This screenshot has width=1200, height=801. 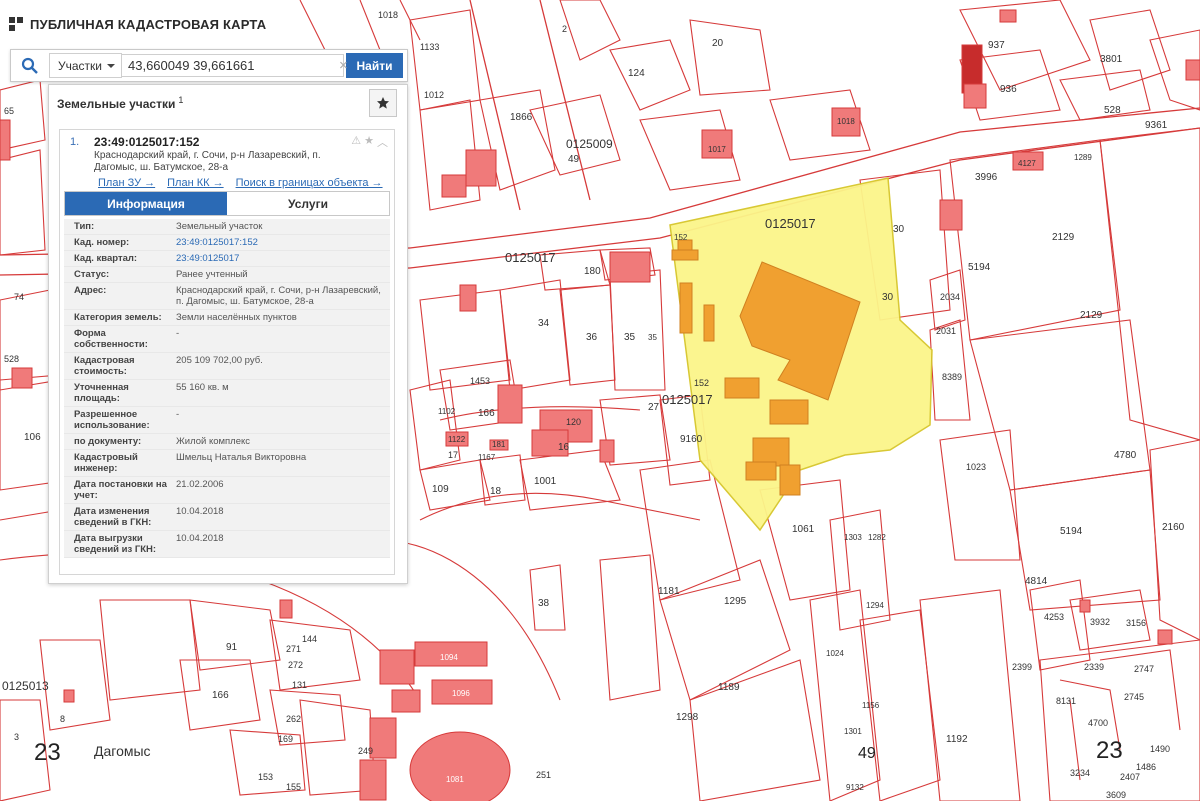 I want to click on parcel-label: 272, so click(x=295, y=665).